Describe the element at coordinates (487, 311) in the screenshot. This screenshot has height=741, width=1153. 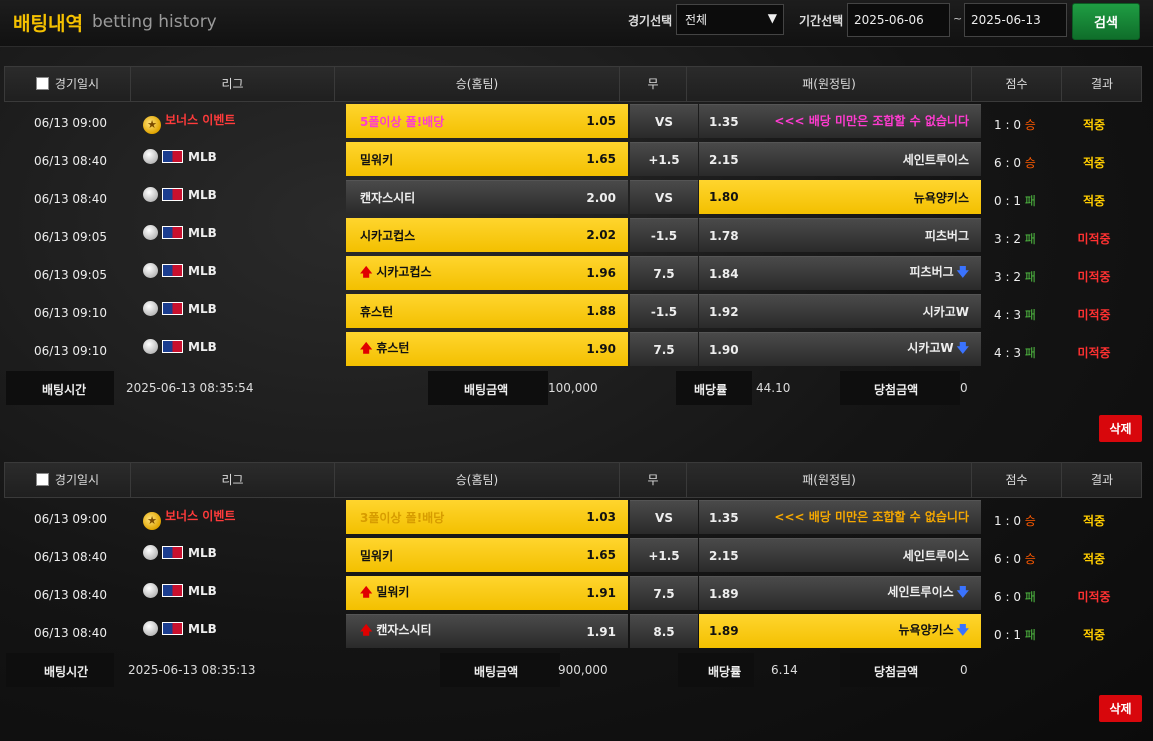
I see `home-odds-box: 휴스턴 1.88` at that location.